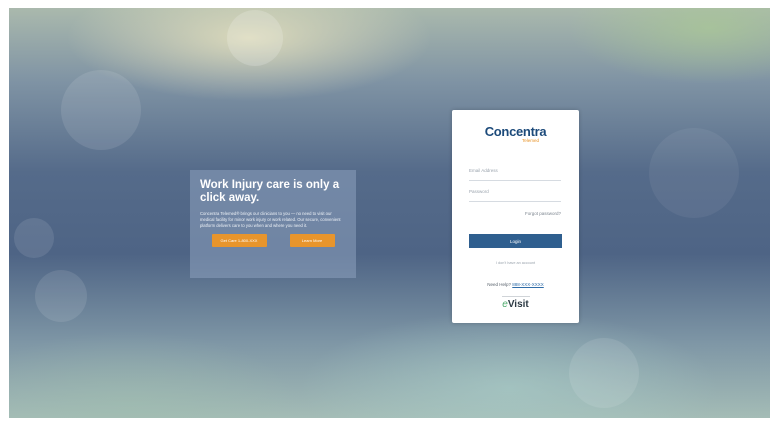 This screenshot has height=425, width=778. What do you see at coordinates (528, 284) in the screenshot?
I see `help-phone-link: 888-XXX-XXXX` at bounding box center [528, 284].